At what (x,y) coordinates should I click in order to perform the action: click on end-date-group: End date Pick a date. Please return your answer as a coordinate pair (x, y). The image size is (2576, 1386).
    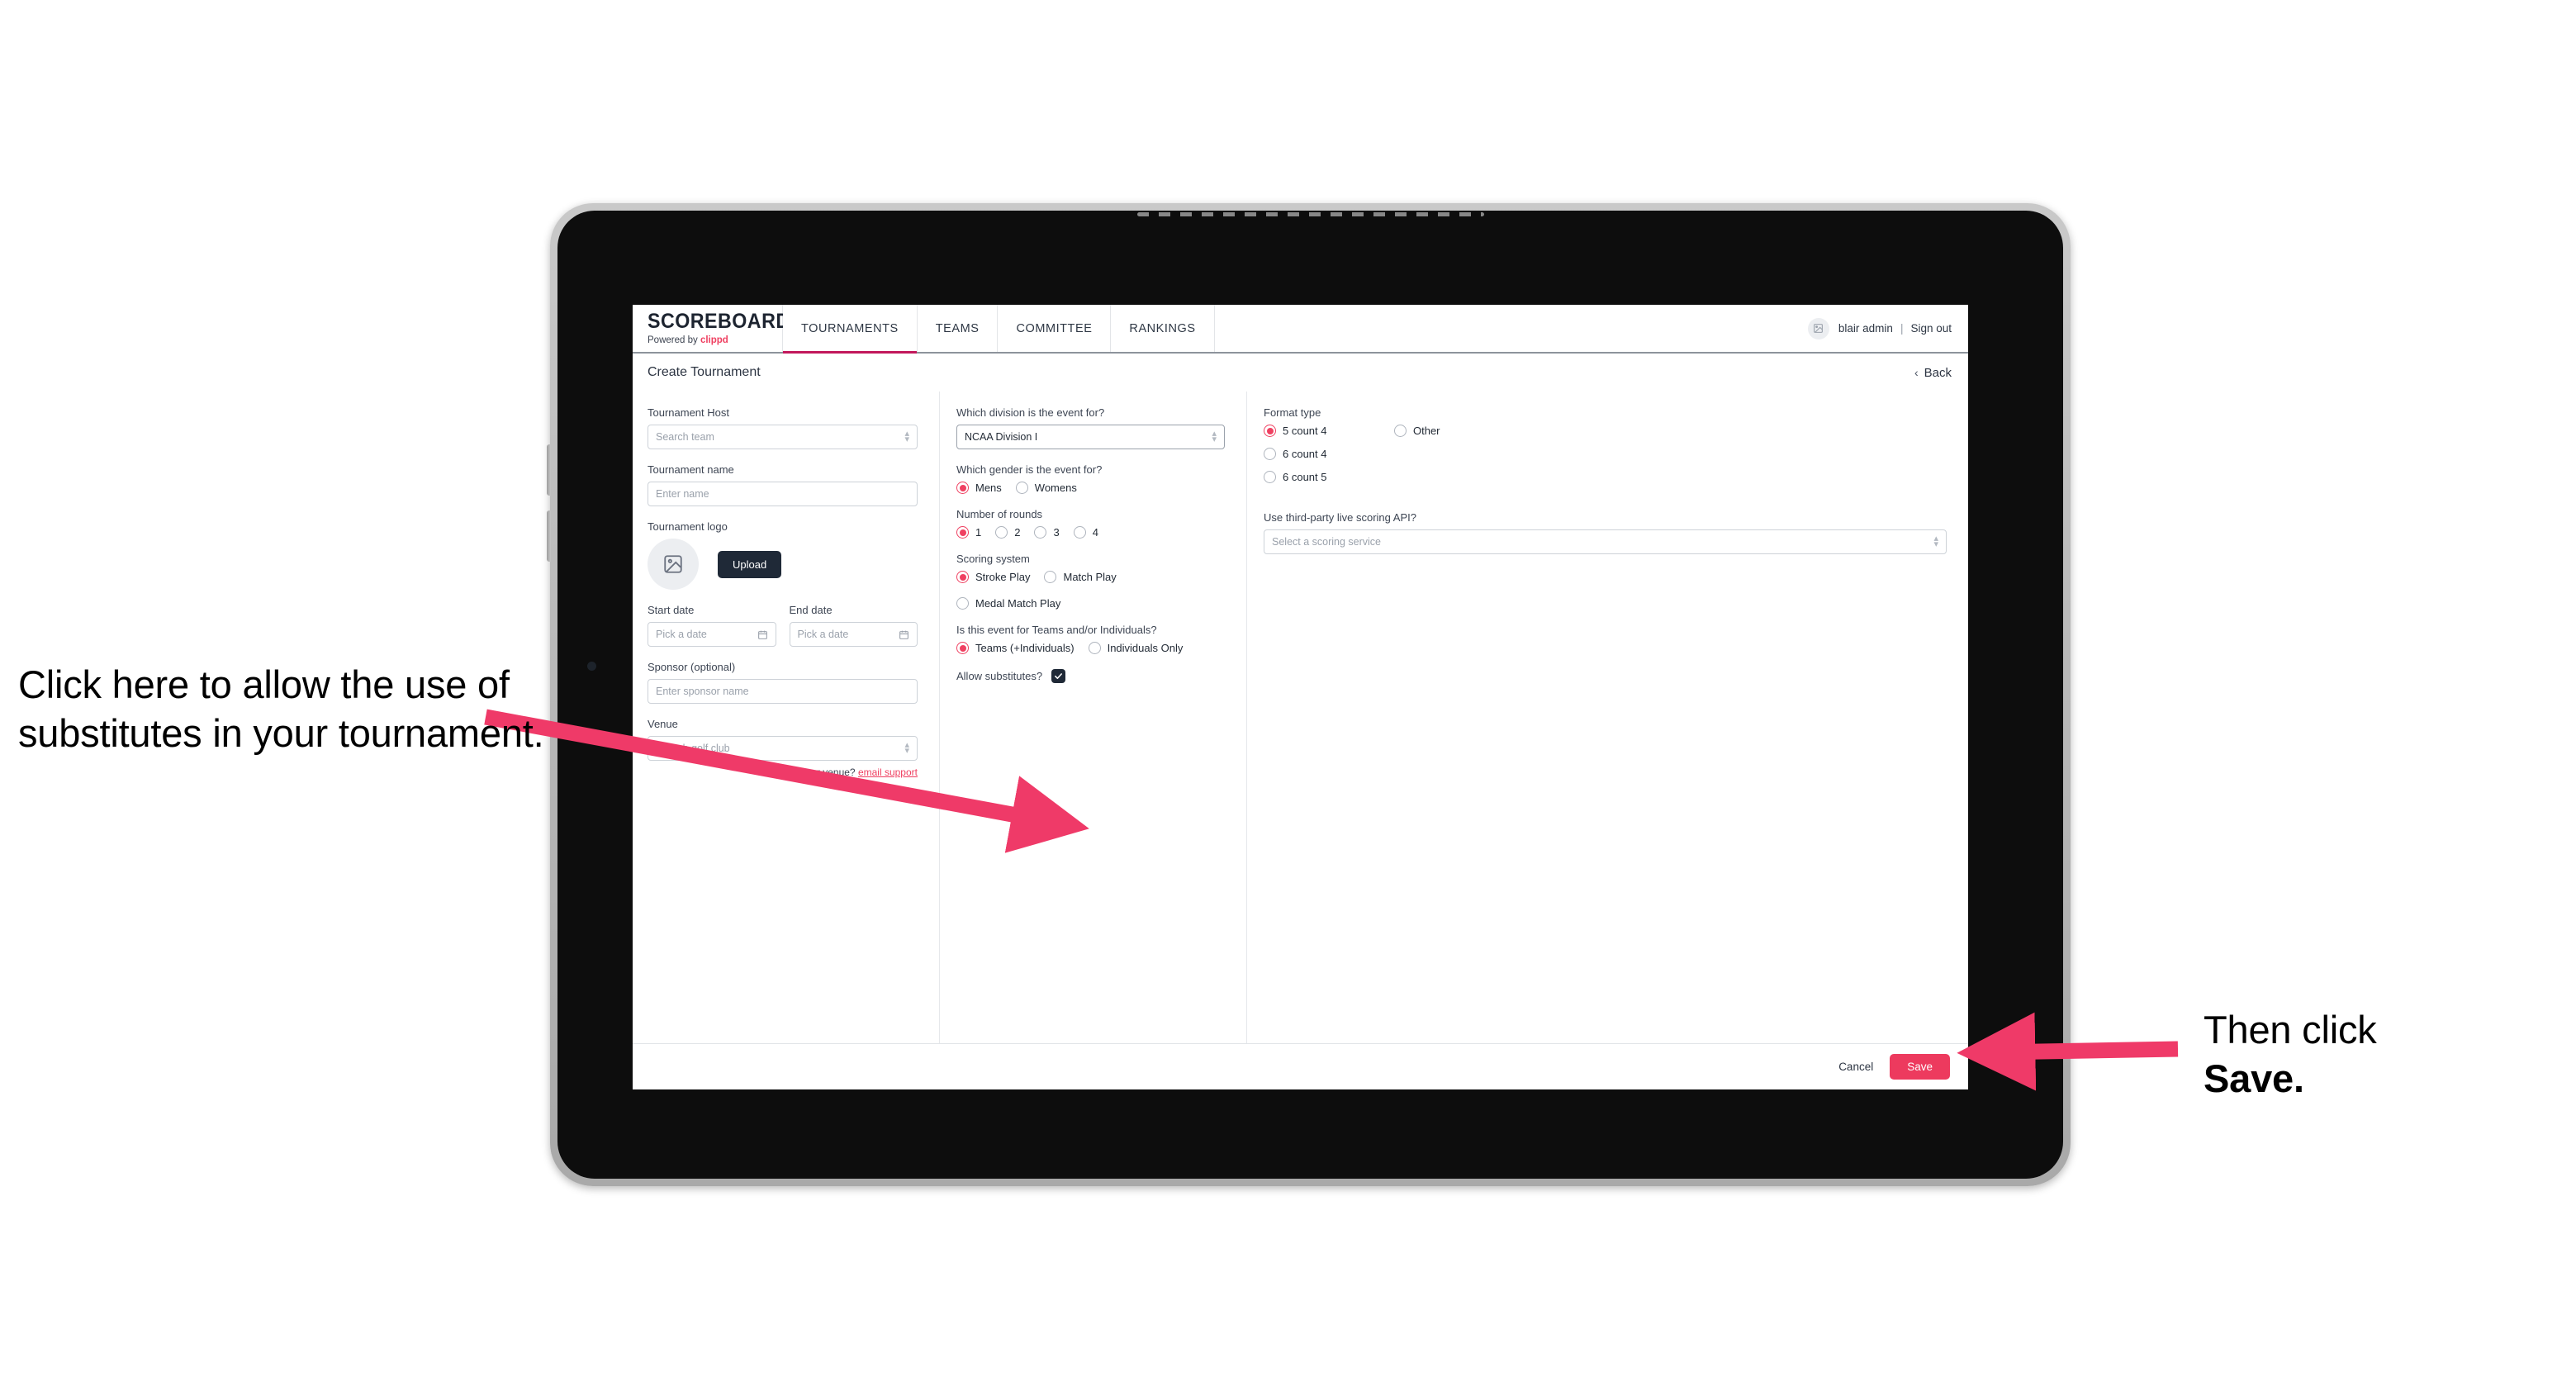
    Looking at the image, I should click on (854, 625).